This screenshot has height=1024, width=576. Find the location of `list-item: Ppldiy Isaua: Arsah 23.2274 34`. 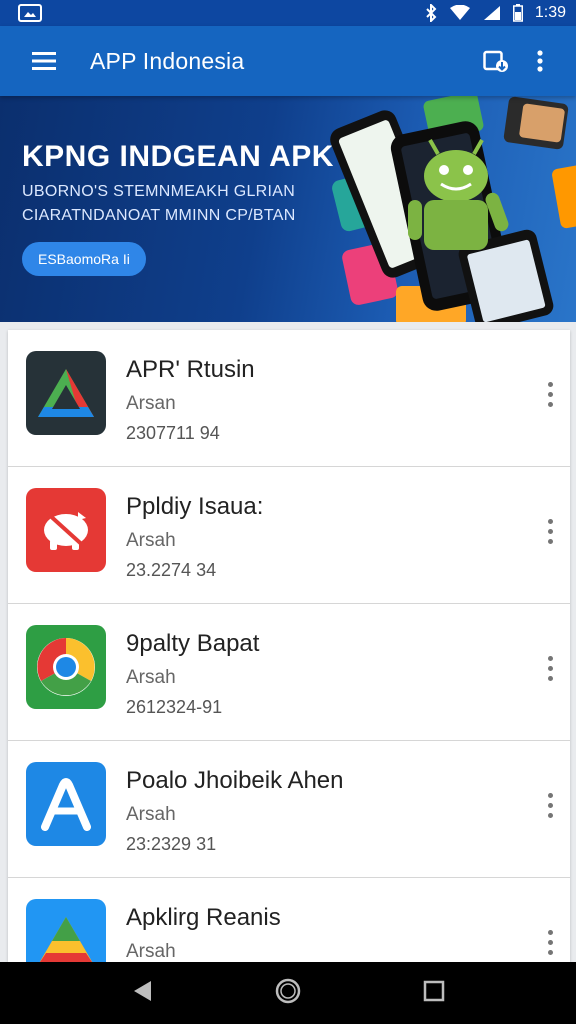

list-item: Ppldiy Isaua: Arsah 23.2274 34 is located at coordinates (289, 535).